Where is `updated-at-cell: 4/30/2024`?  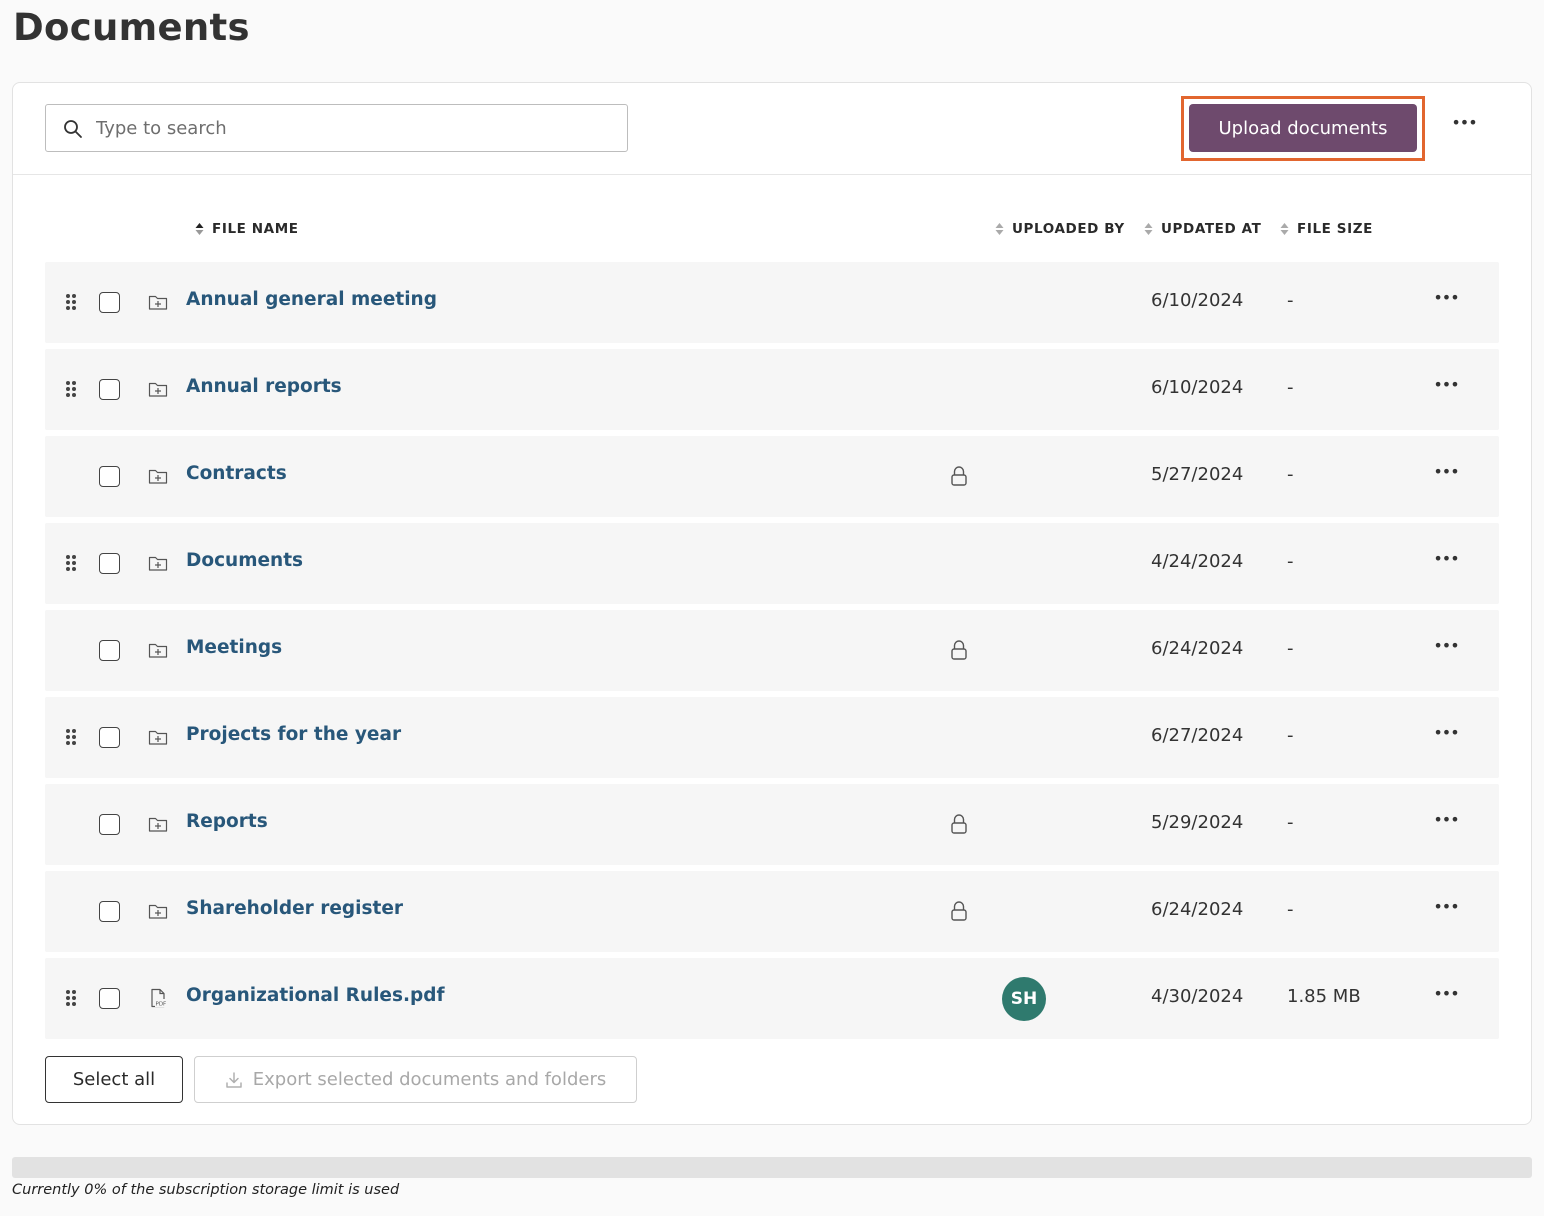
updated-at-cell: 4/30/2024 is located at coordinates (1197, 996).